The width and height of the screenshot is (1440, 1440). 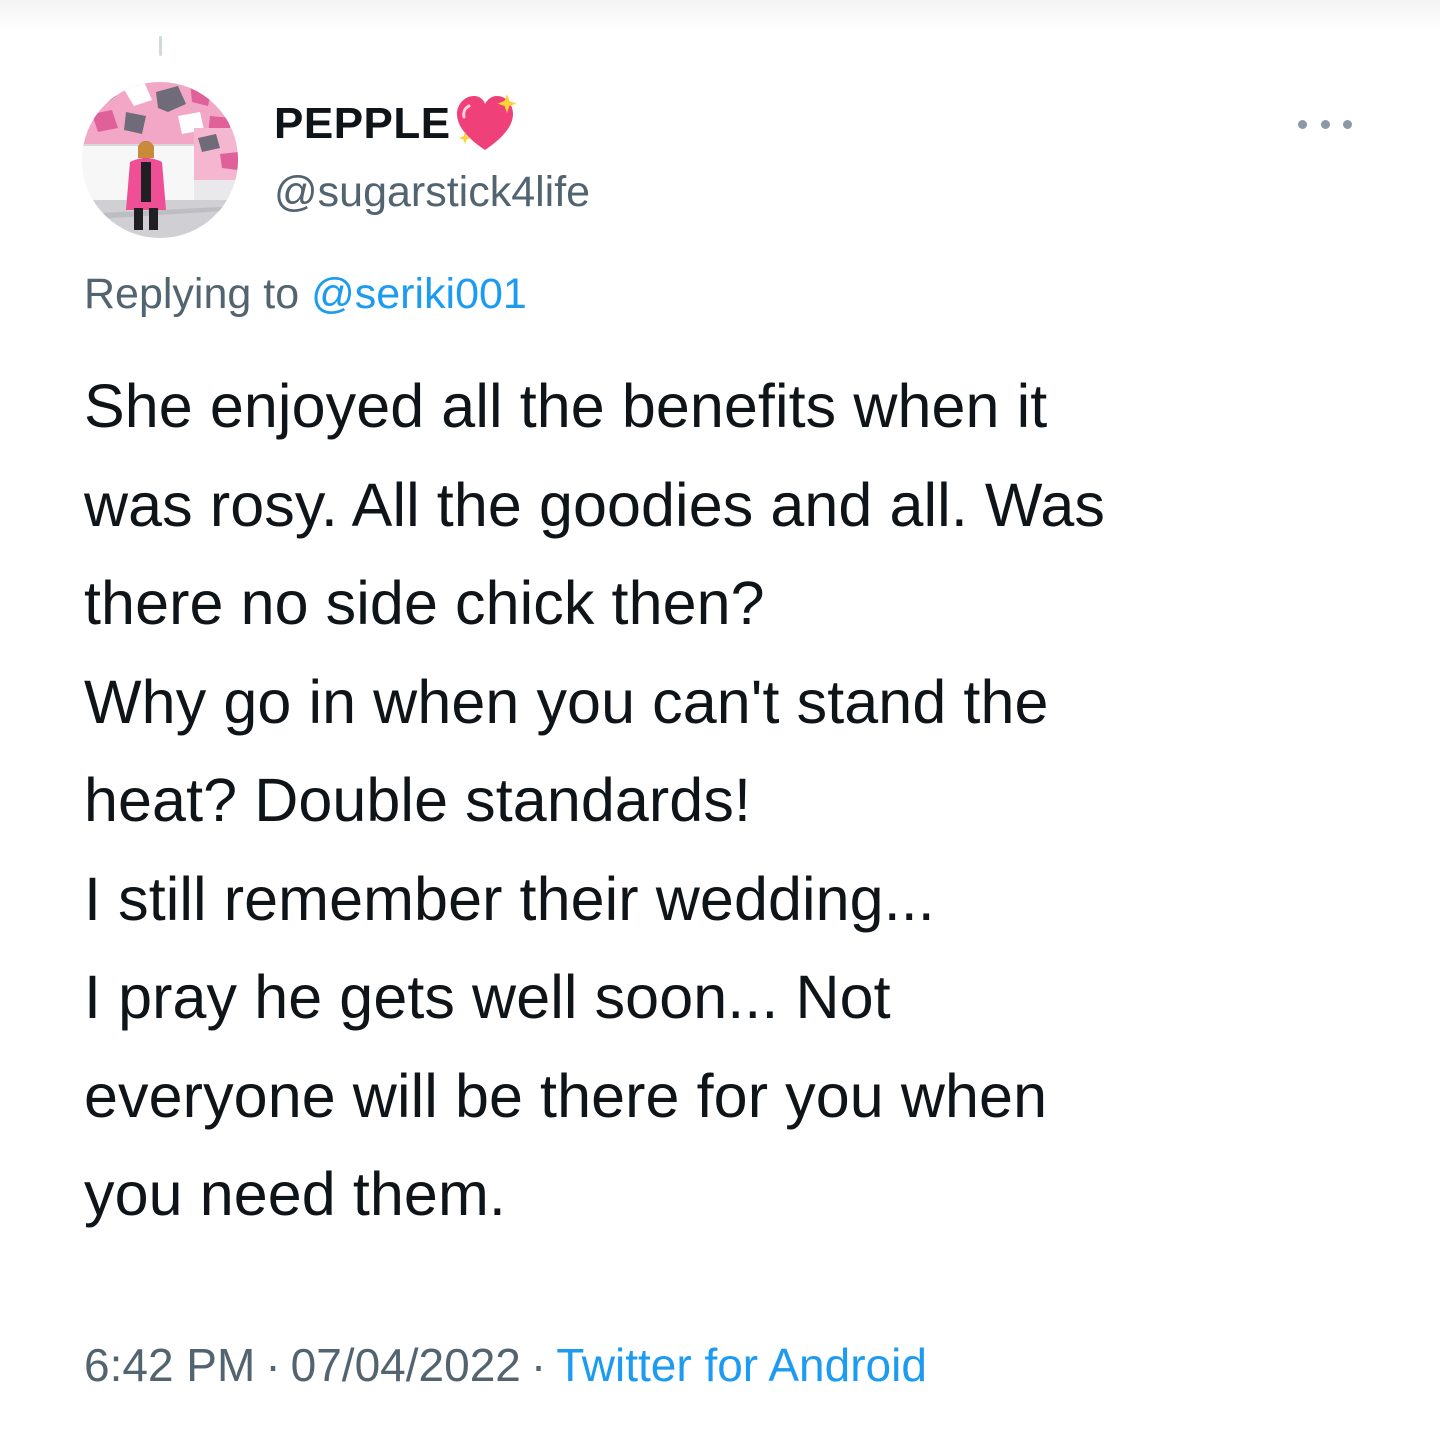 I want to click on author-name-row: PEPPLE, so click(x=397, y=124).